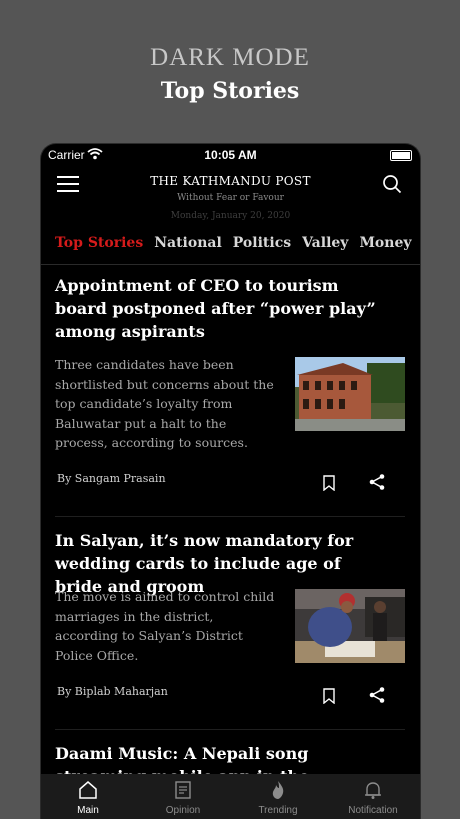  I want to click on bottom-tab-bar: Main Opinion Trending Notification, so click(230, 796).